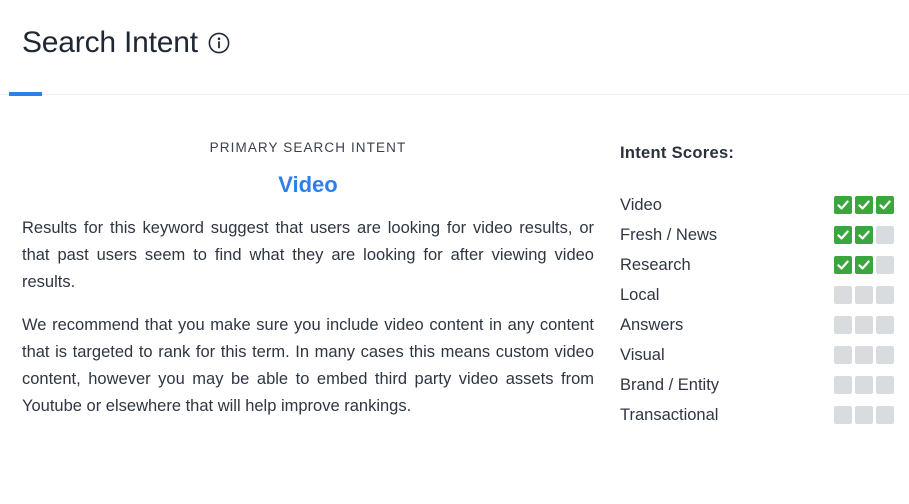 Image resolution: width=909 pixels, height=504 pixels. What do you see at coordinates (669, 414) in the screenshot?
I see `score-label: Transactional` at bounding box center [669, 414].